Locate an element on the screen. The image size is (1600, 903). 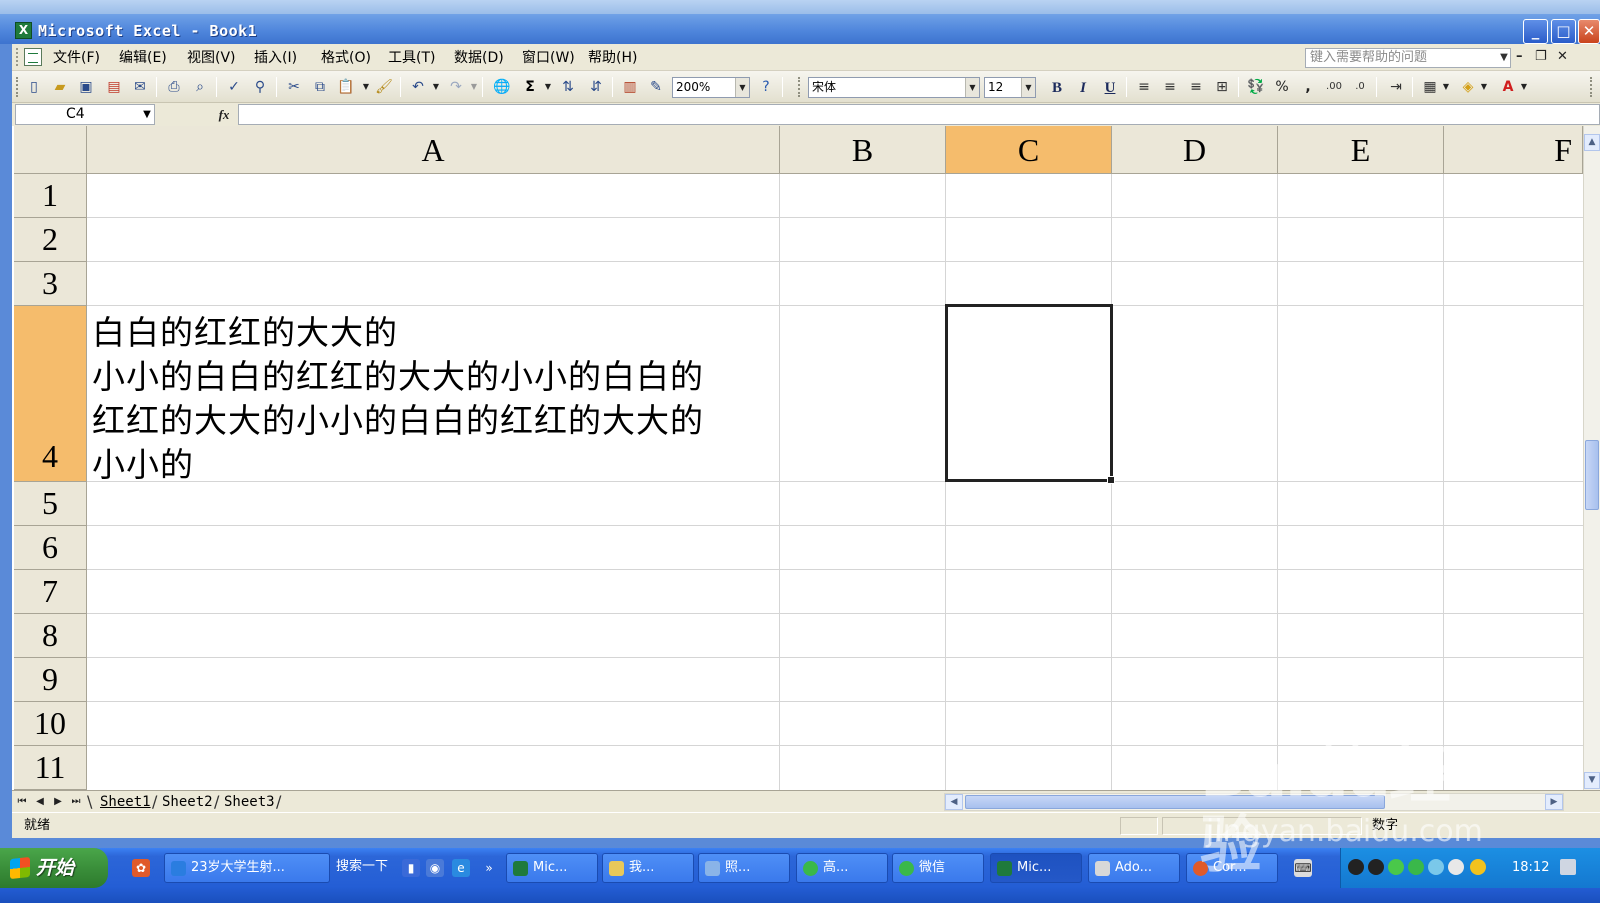
volume-icon is located at coordinates (1436, 867).